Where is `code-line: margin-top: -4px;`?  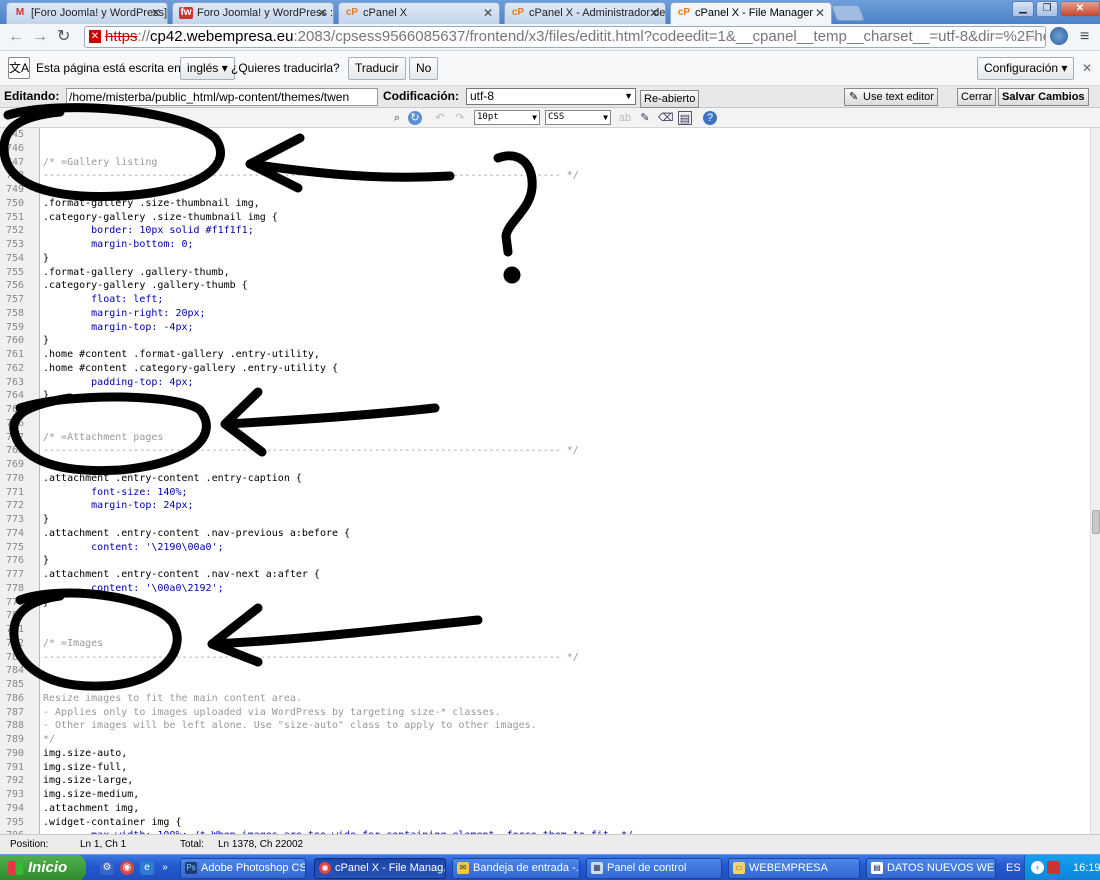
code-line: margin-top: -4px; is located at coordinates (118, 328).